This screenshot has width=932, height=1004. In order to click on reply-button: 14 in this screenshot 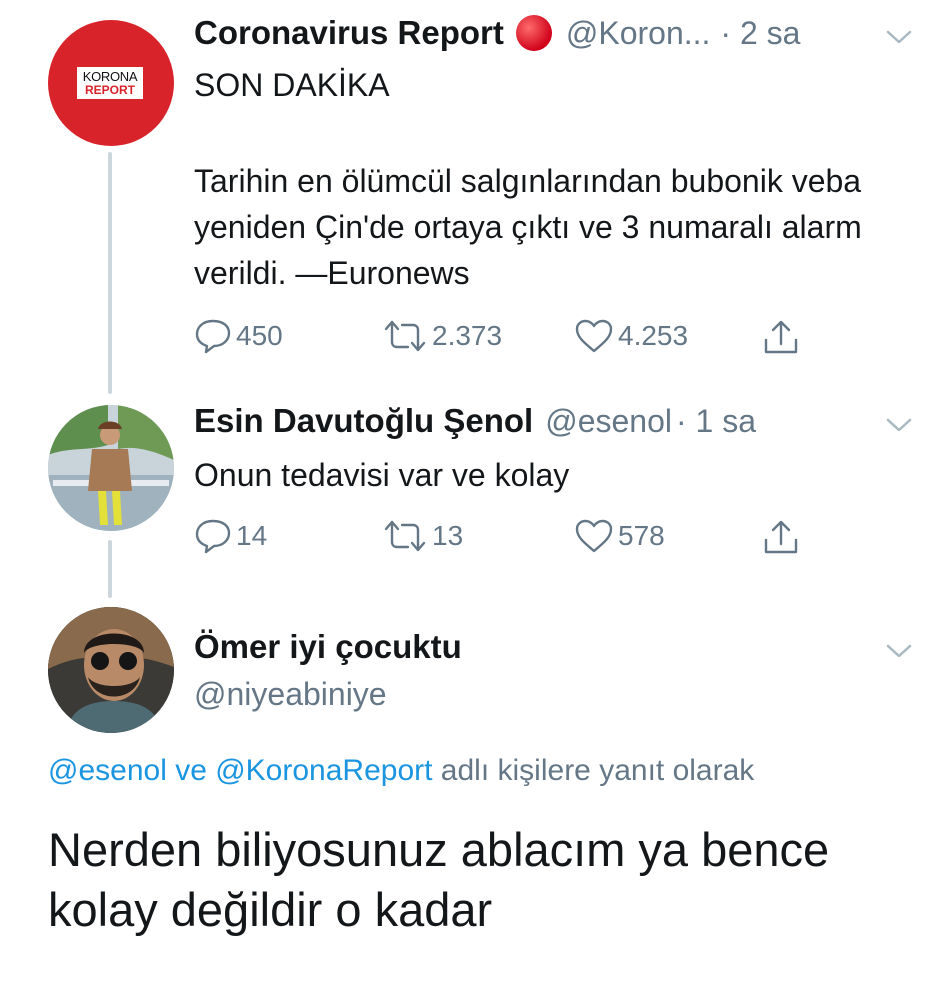, I will do `click(230, 536)`.